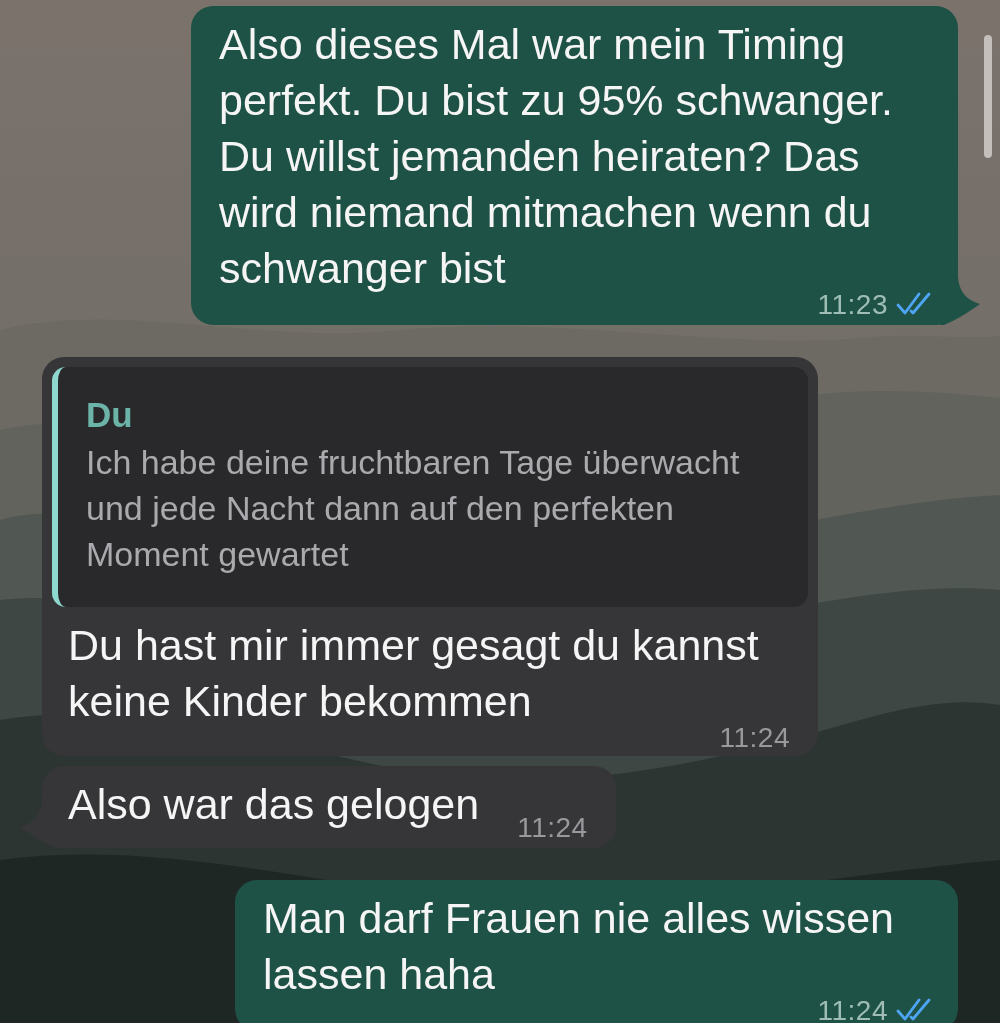 This screenshot has width=1000, height=1023. What do you see at coordinates (578, 946) in the screenshot?
I see `message-text: Man darf Frauen nie alles wissen lassen haha` at bounding box center [578, 946].